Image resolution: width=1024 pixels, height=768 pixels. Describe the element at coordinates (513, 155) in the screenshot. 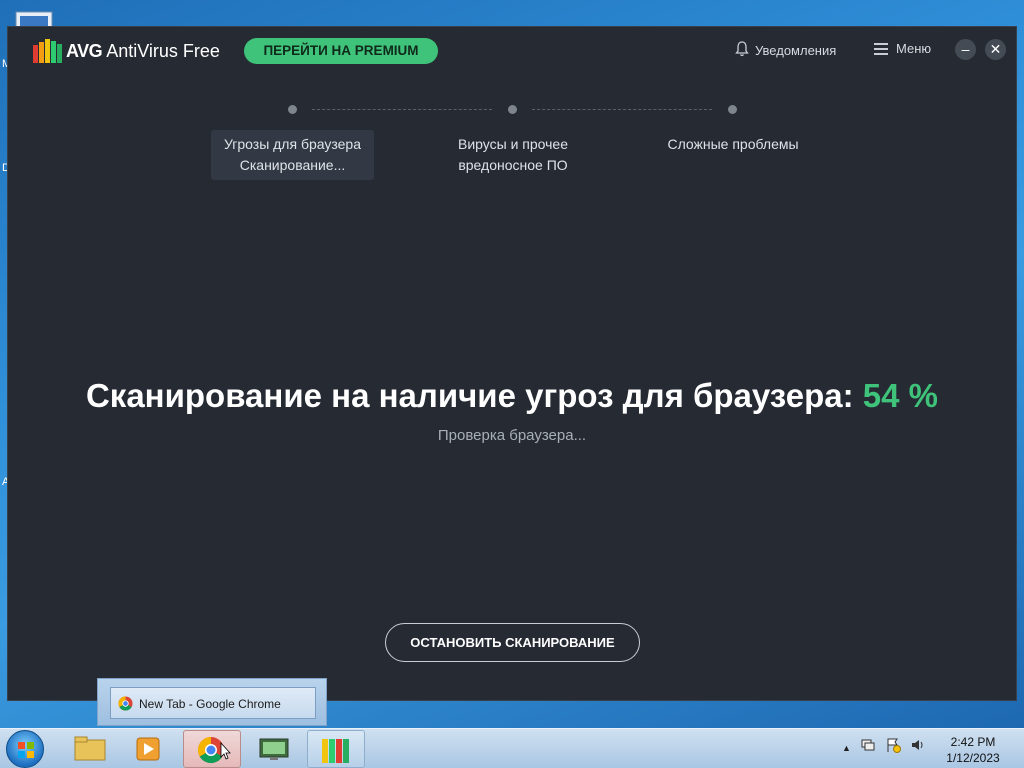

I see `step-viruses-malware: Вирусы и прочее вредоносное ПО` at that location.